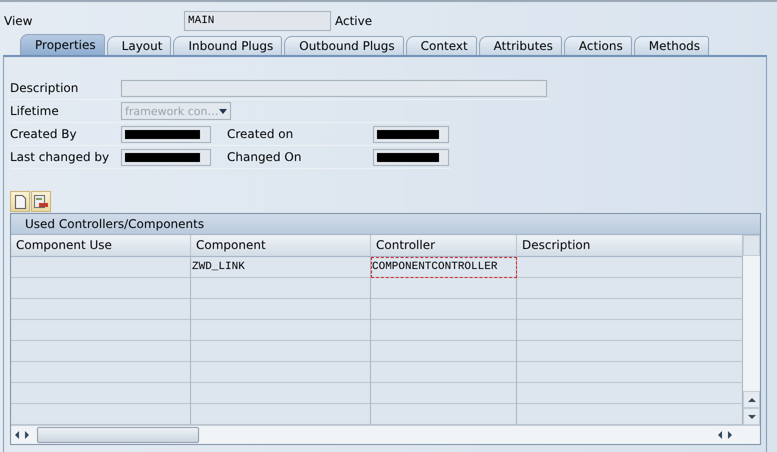 Image resolution: width=777 pixels, height=452 pixels. What do you see at coordinates (672, 45) in the screenshot?
I see `tab: Methods` at bounding box center [672, 45].